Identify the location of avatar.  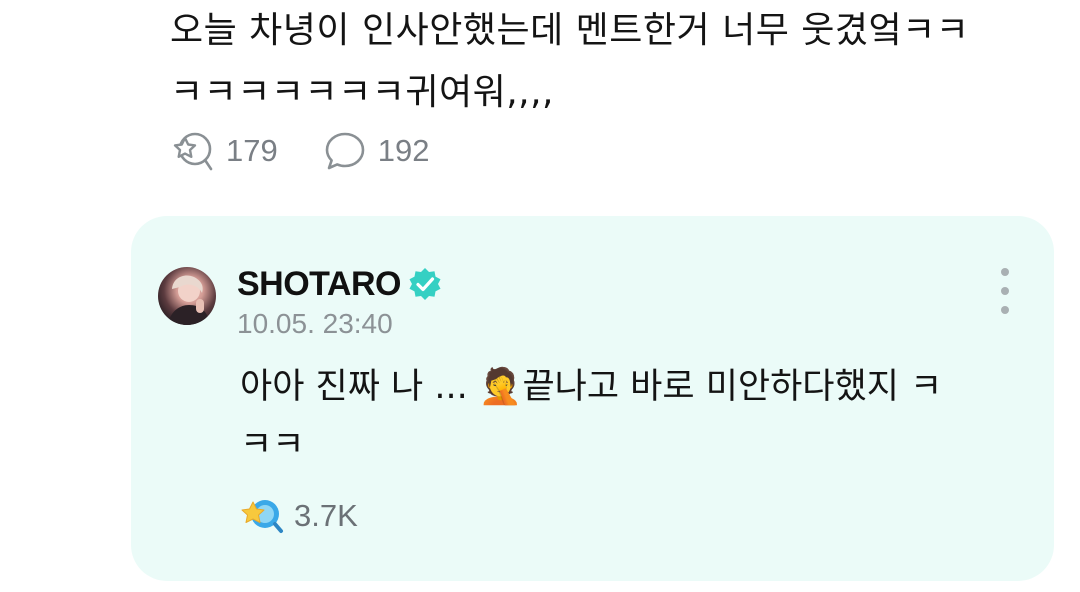
(187, 296).